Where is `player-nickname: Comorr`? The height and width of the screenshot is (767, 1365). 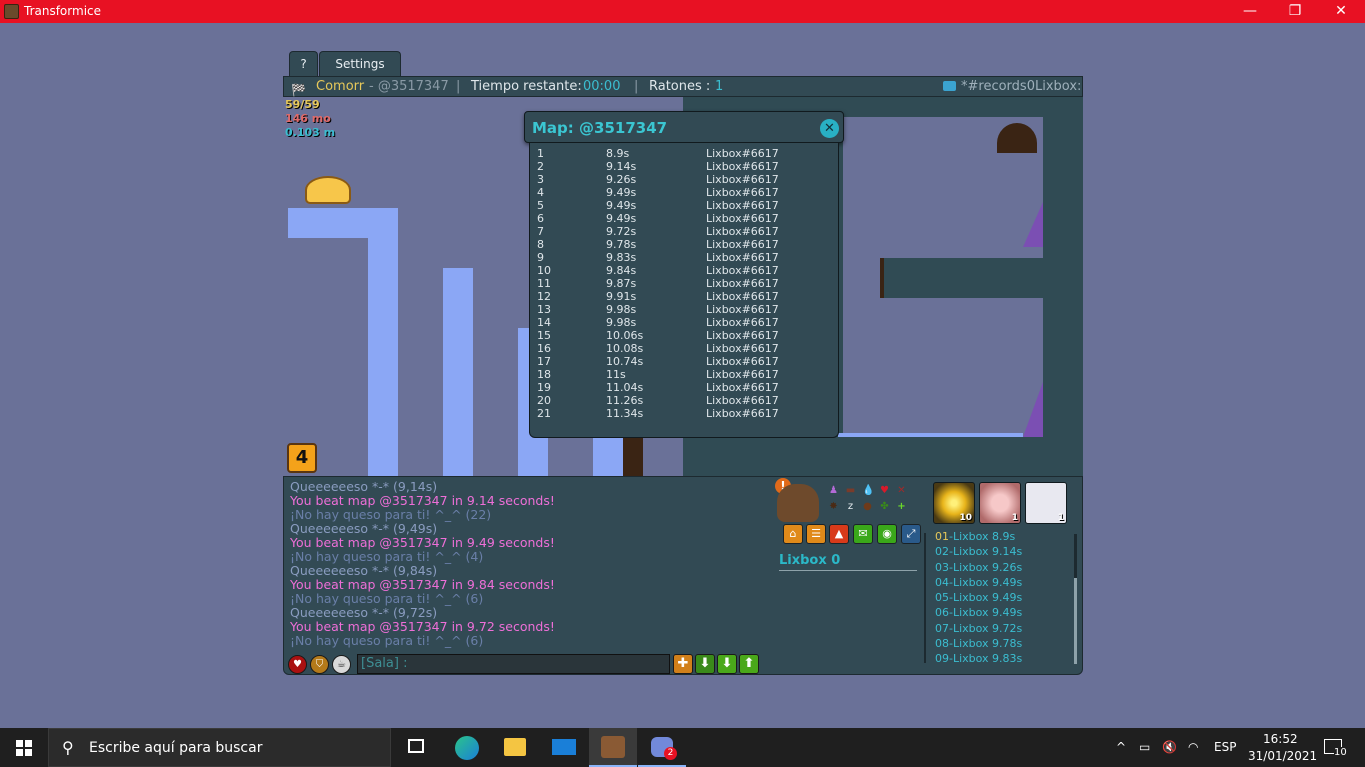
player-nickname: Comorr is located at coordinates (340, 87).